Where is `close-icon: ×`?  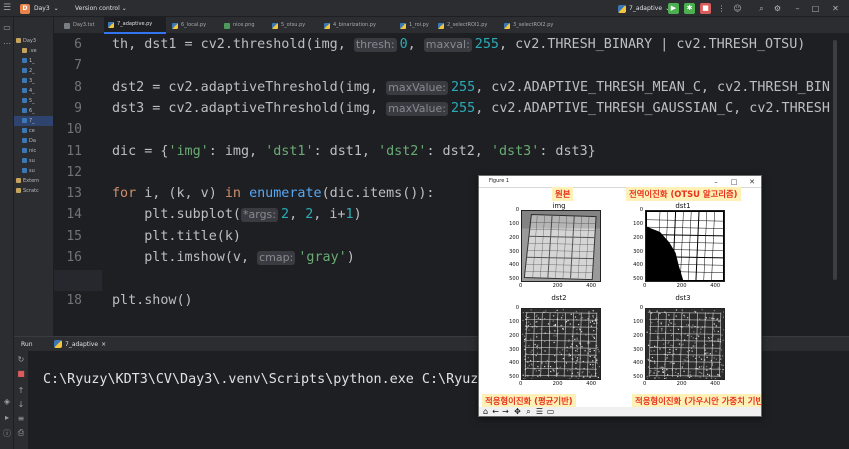 close-icon: × is located at coordinates (103, 344).